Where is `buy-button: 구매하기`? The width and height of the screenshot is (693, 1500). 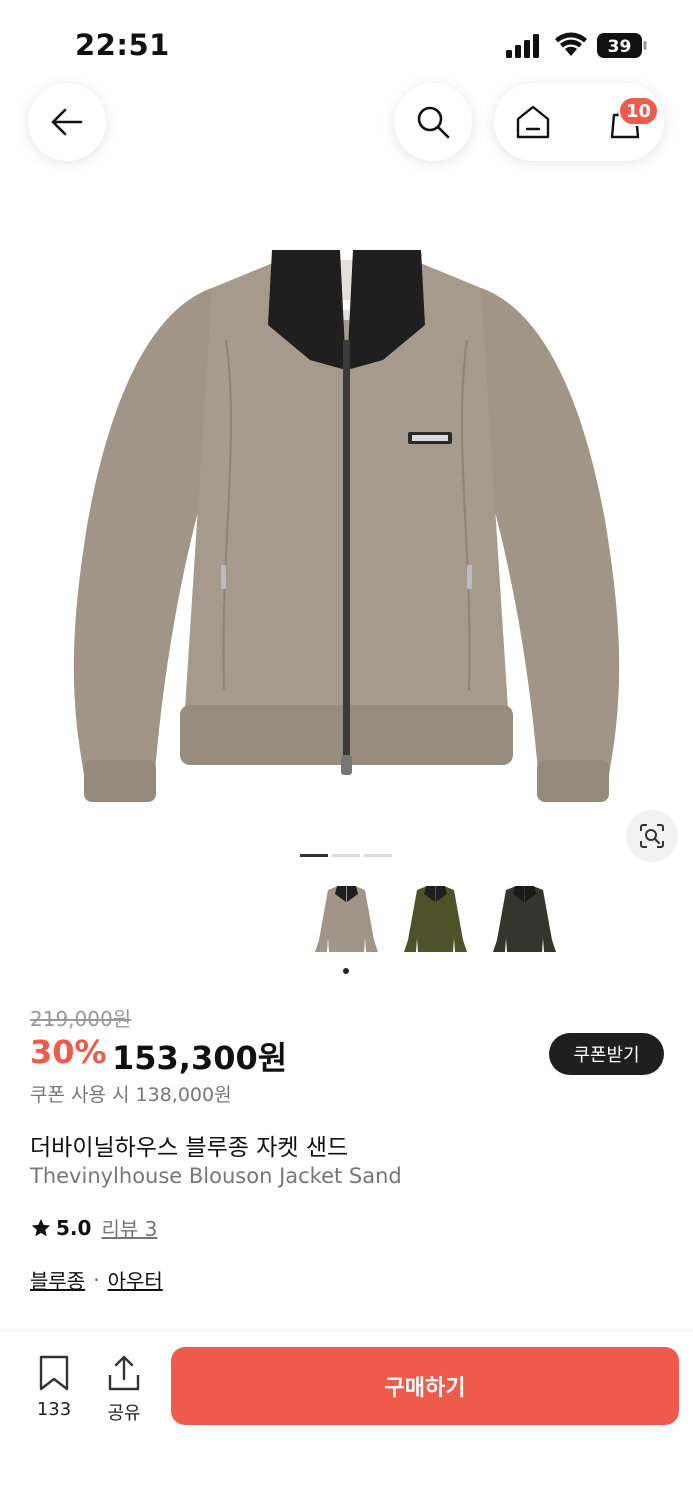 buy-button: 구매하기 is located at coordinates (425, 1386).